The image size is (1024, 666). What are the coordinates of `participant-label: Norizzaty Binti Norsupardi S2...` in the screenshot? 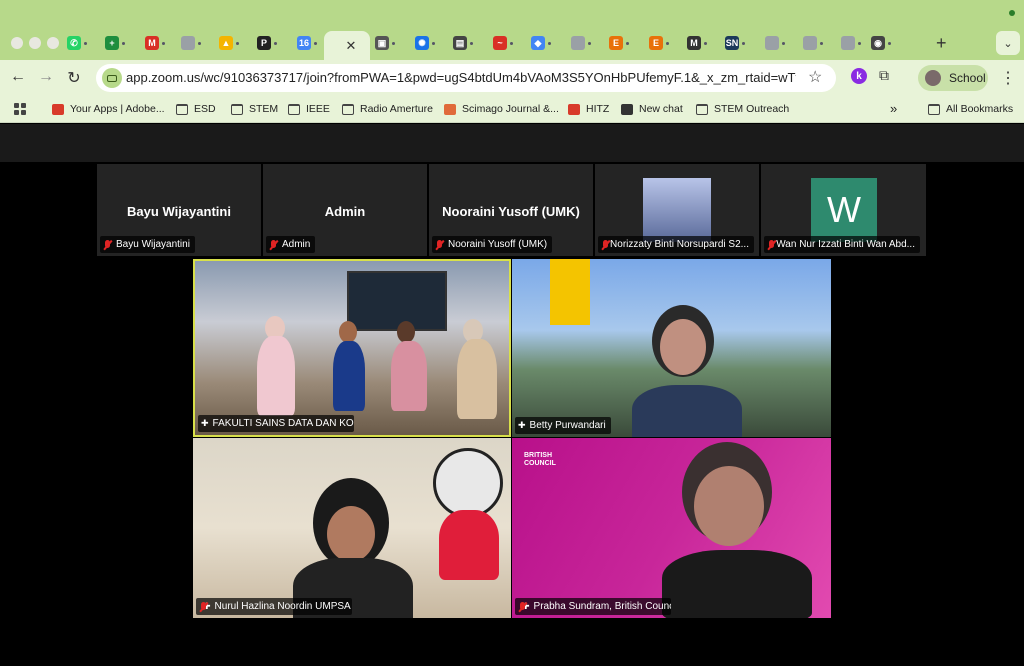 It's located at (676, 244).